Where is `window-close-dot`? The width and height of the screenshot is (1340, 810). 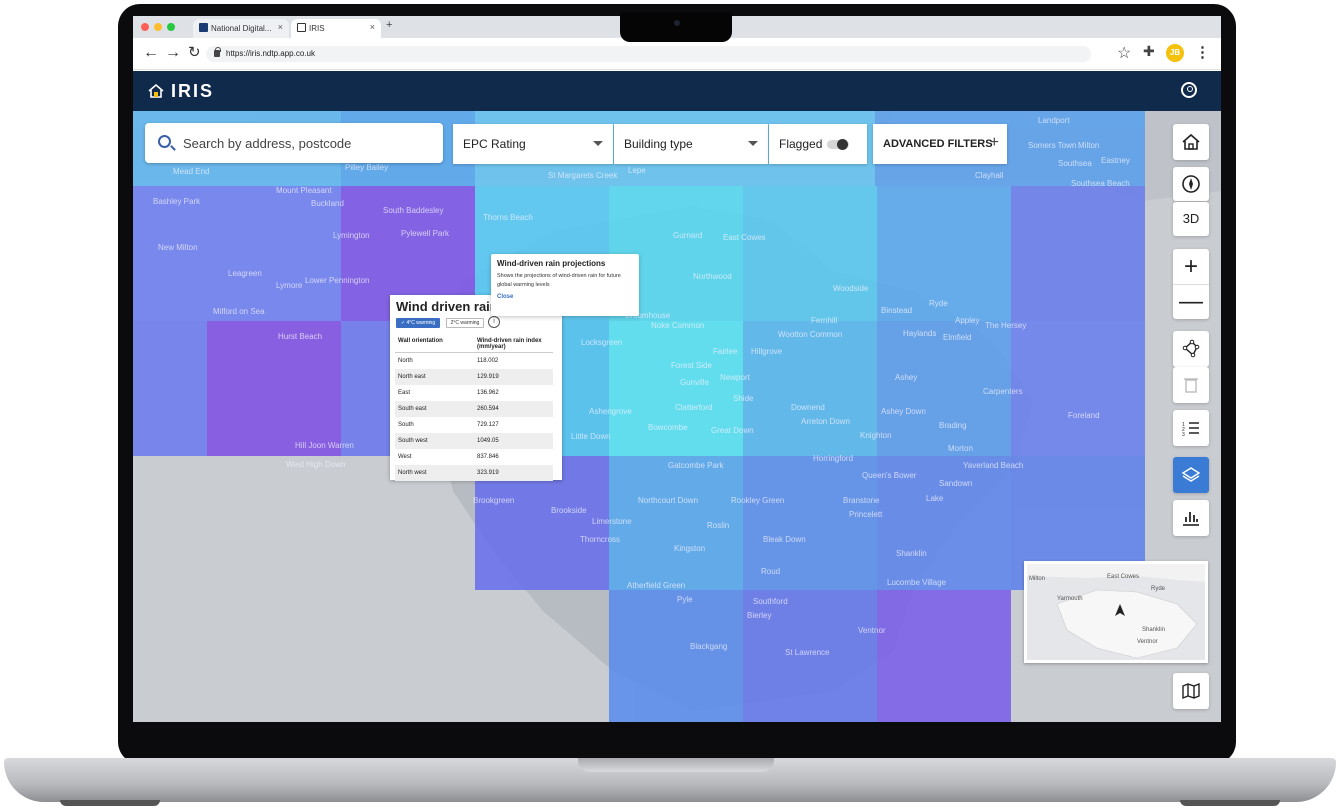 window-close-dot is located at coordinates (145, 27).